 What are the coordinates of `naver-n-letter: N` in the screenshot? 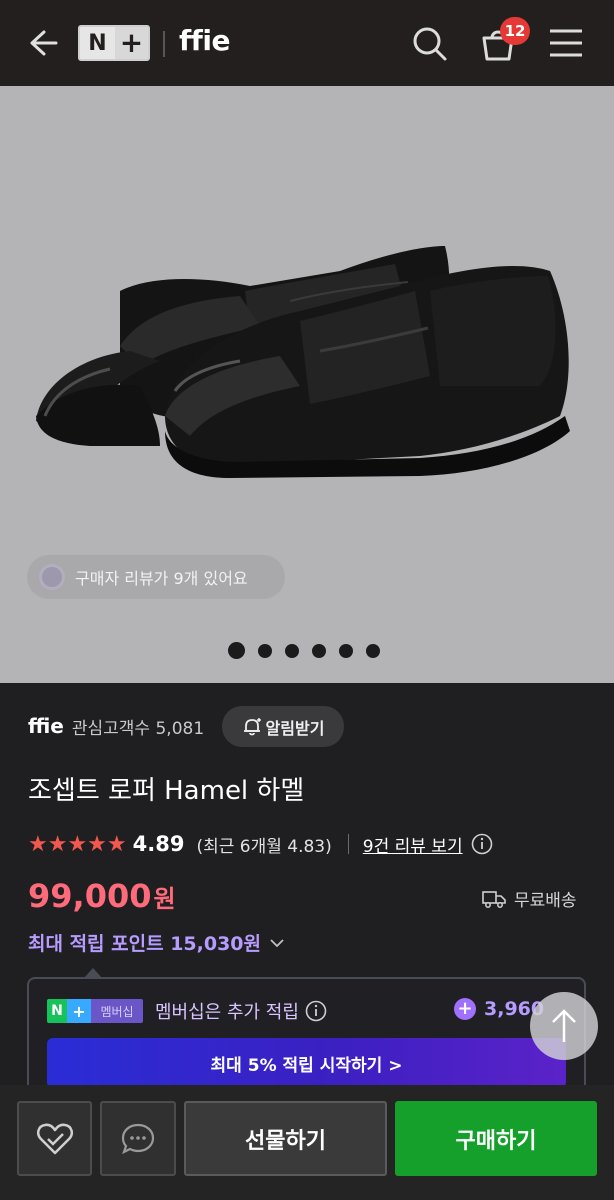 It's located at (97, 43).